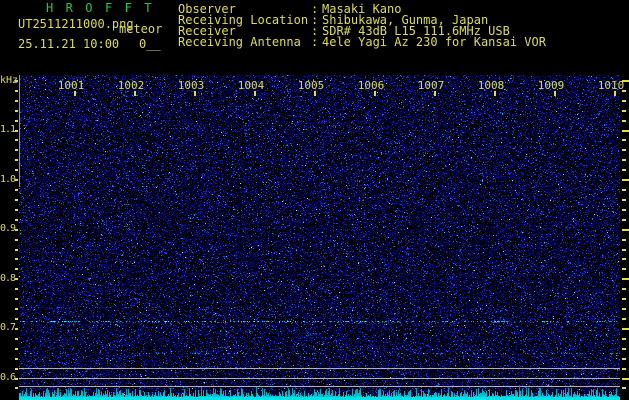  Describe the element at coordinates (8, 129) in the screenshot. I see `freq-axis-label: 1.1` at that location.